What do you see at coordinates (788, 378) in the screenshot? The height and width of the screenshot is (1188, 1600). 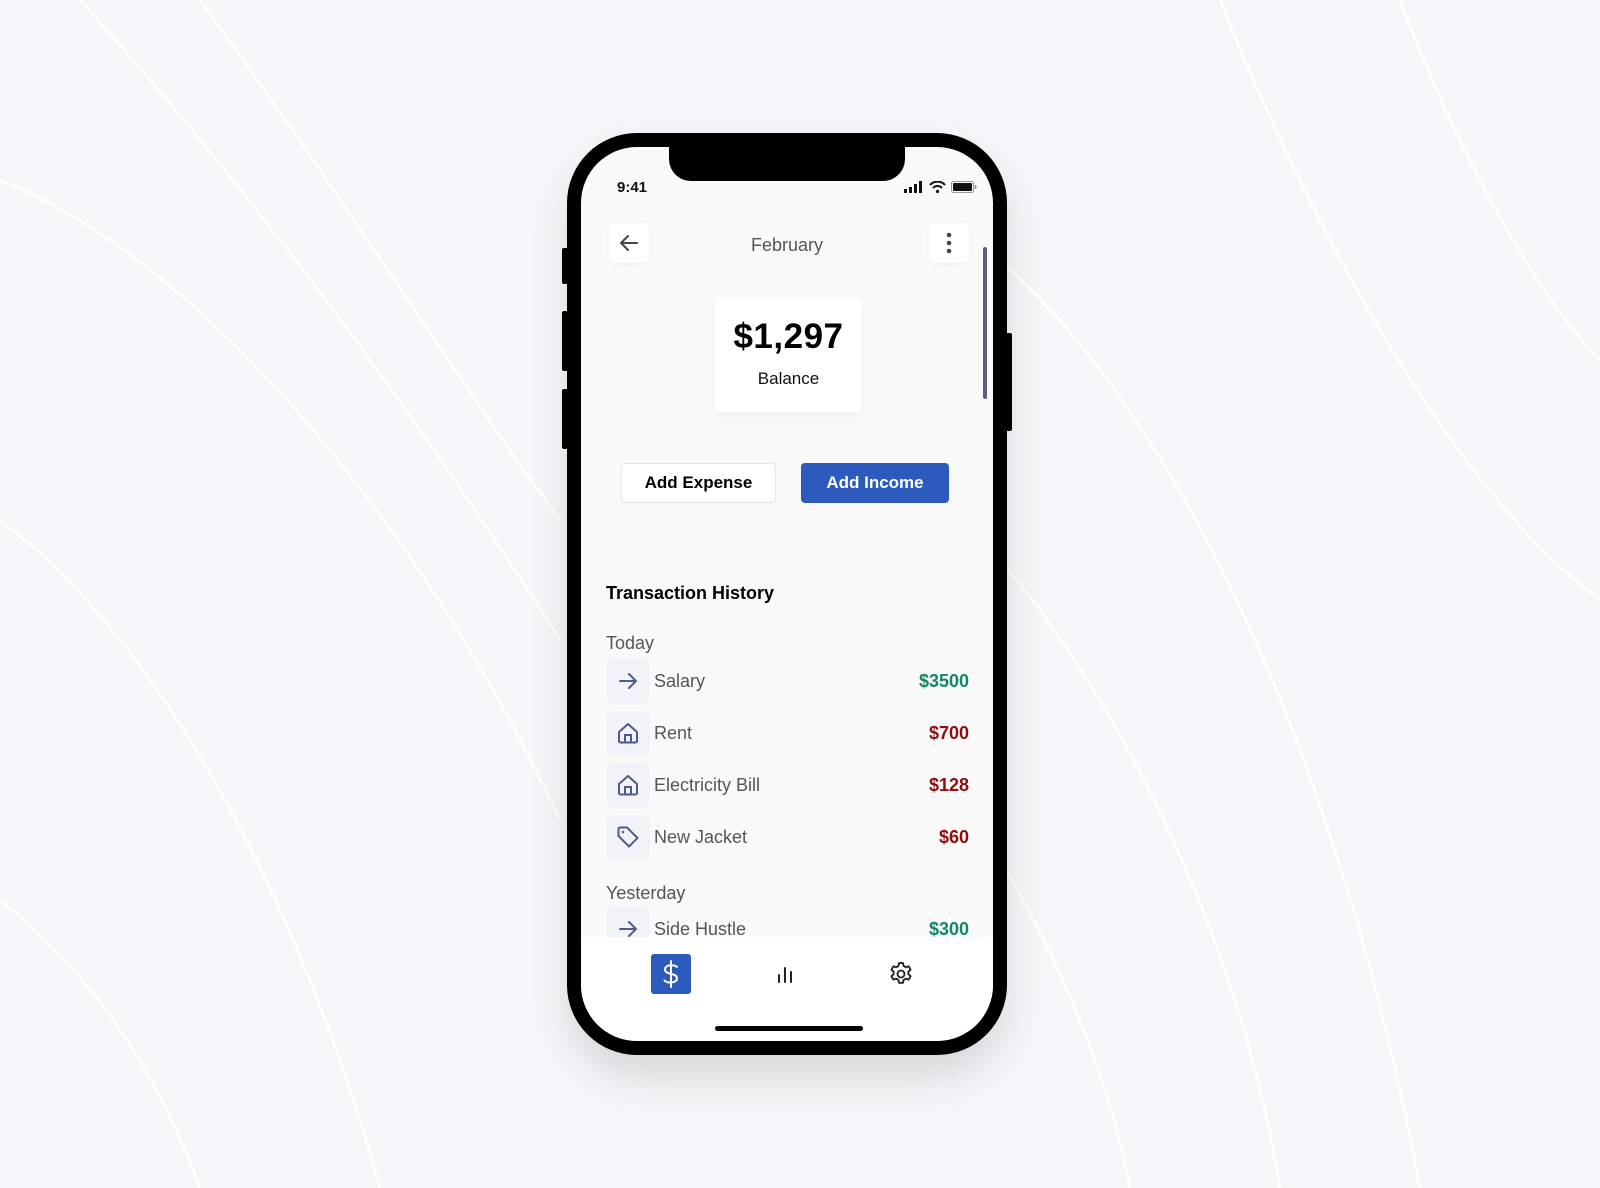 I see `balance-label: Balance` at bounding box center [788, 378].